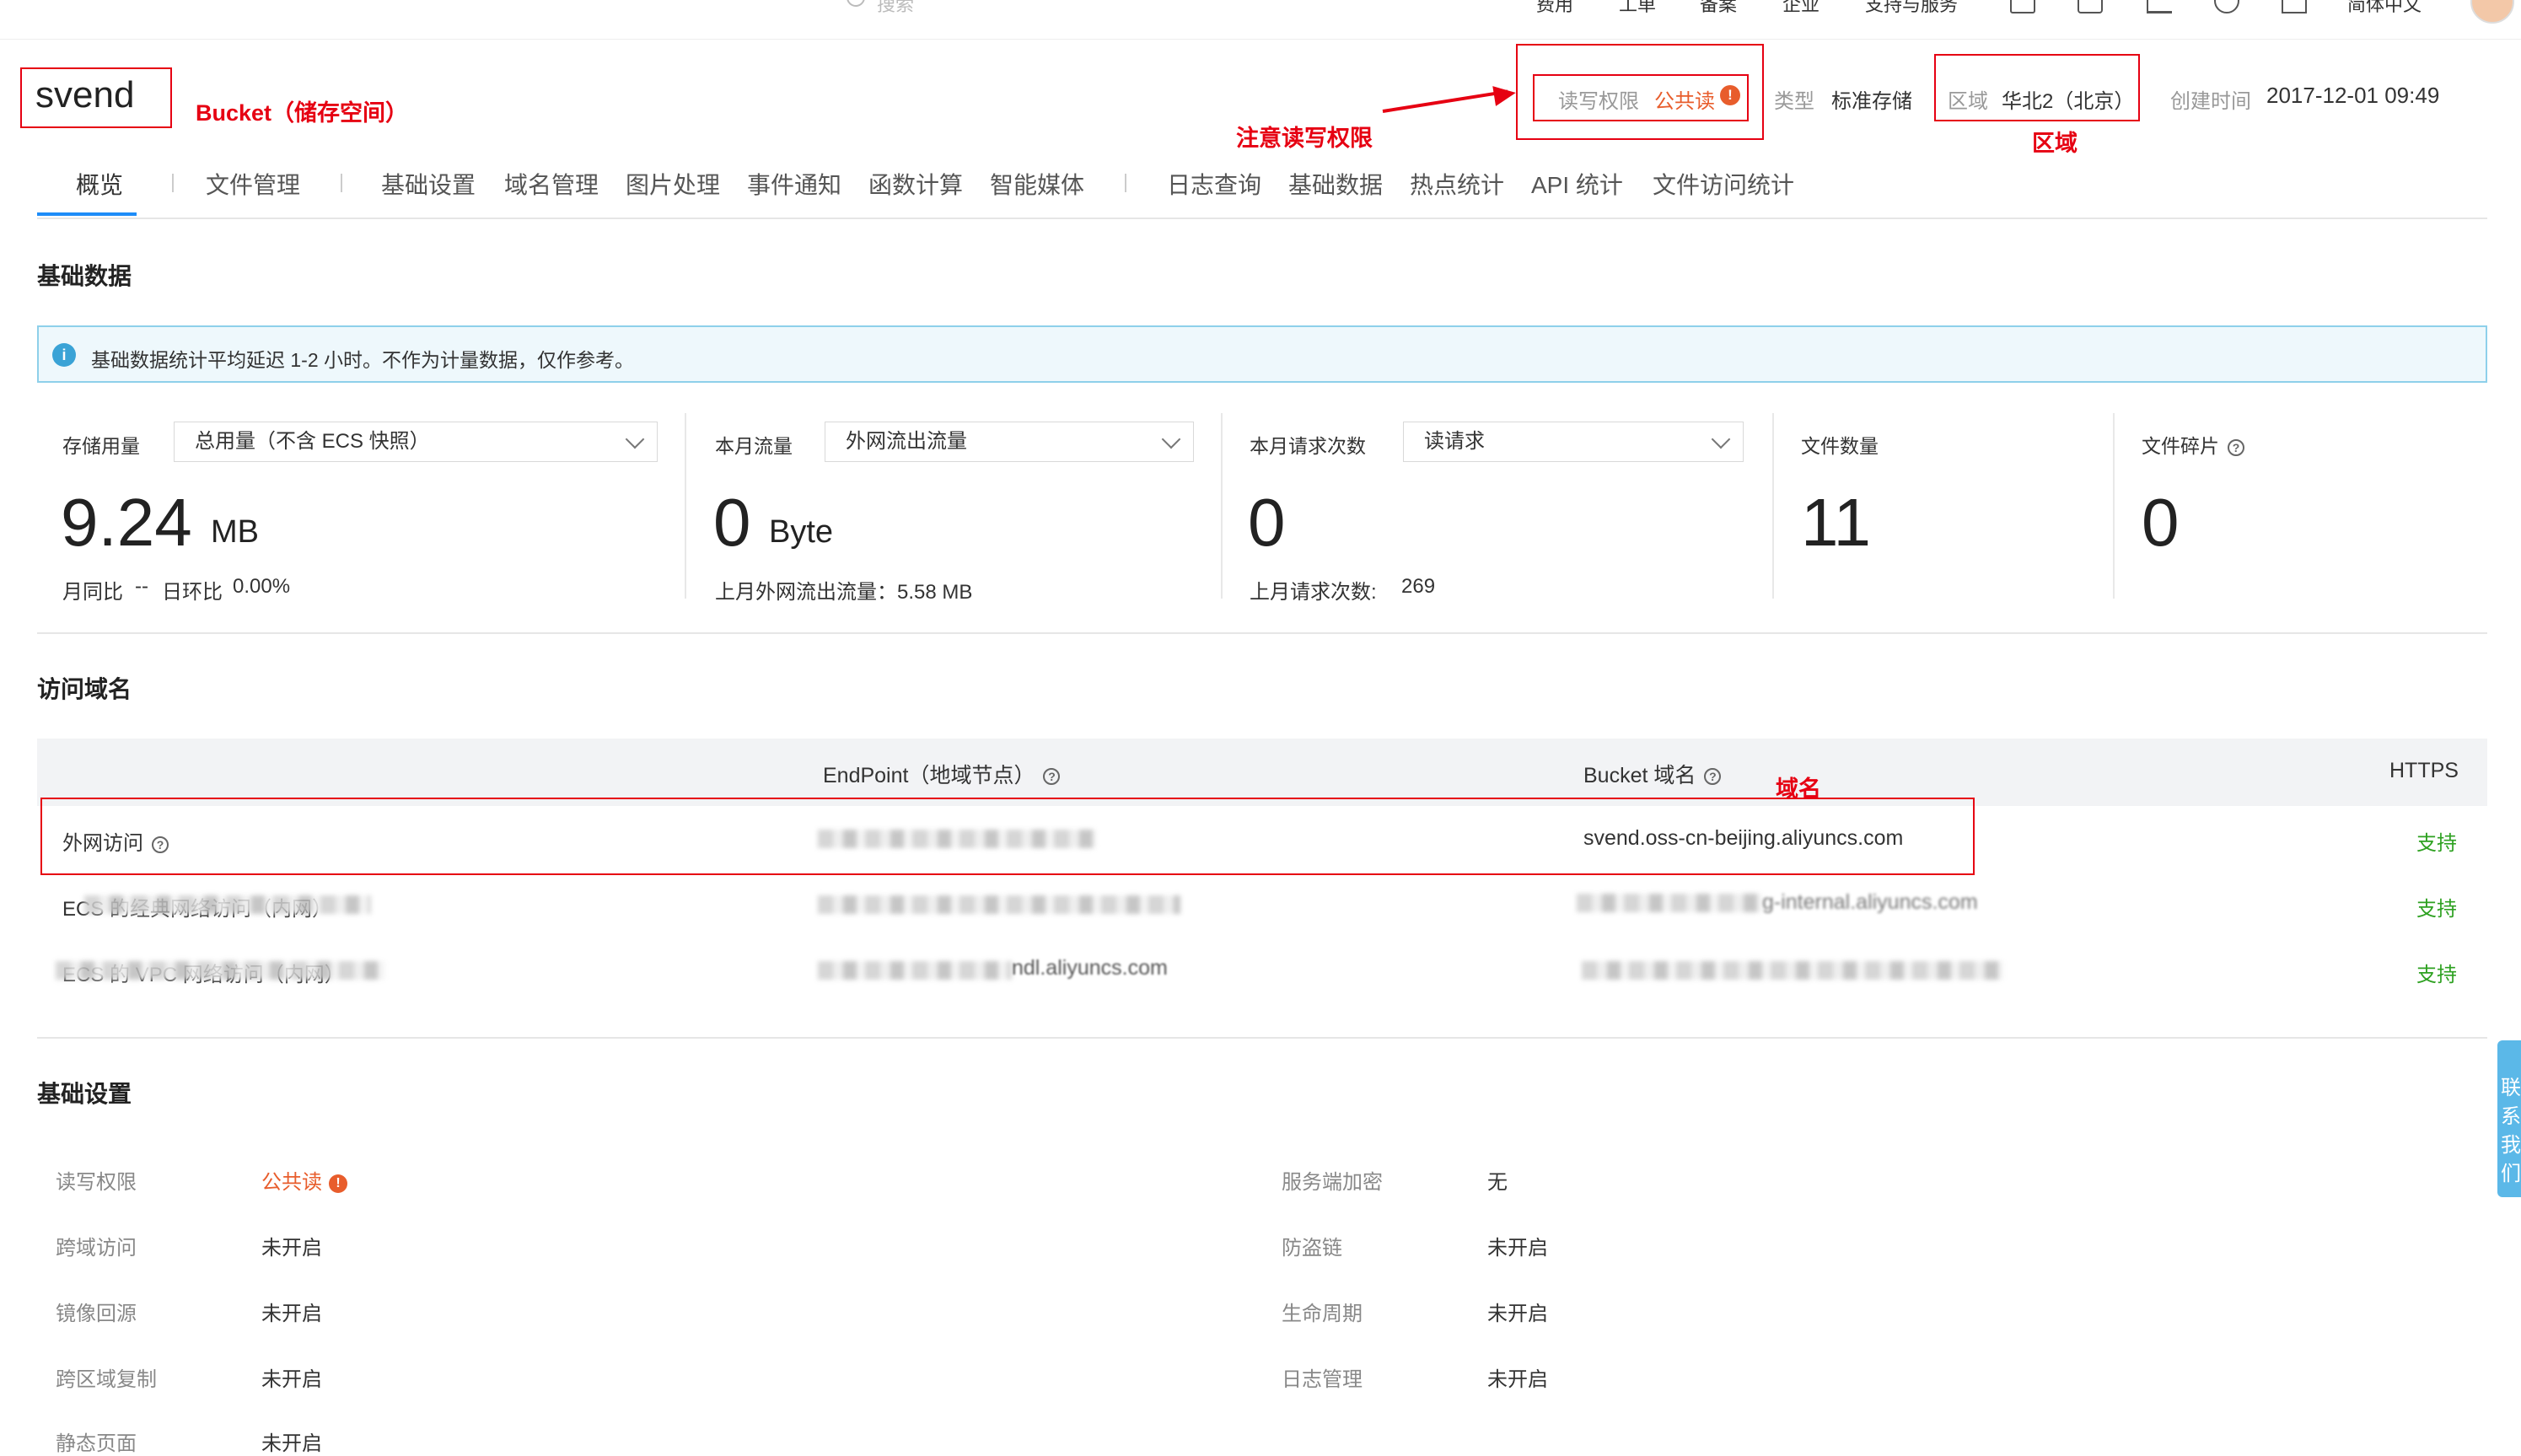 This screenshot has width=2521, height=1456. Describe the element at coordinates (929, 775) in the screenshot. I see `endpoint-header-text: EndPoint（地域节点）` at that location.